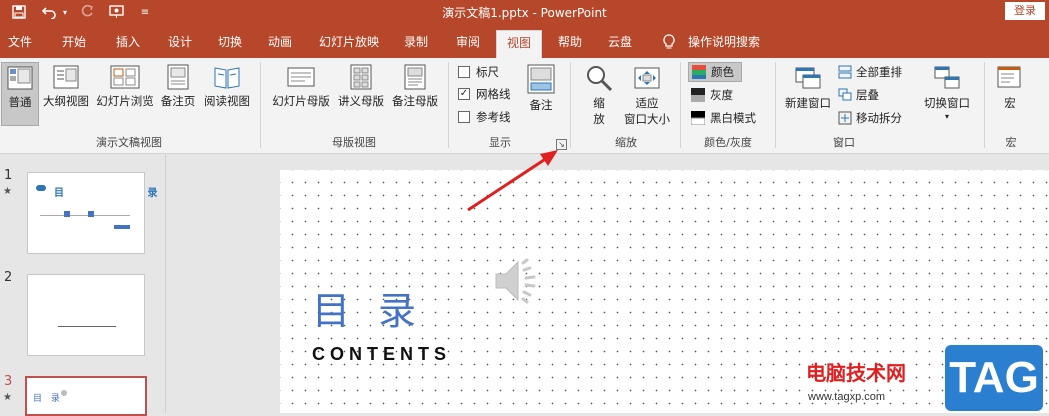  Describe the element at coordinates (845, 118) in the screenshot. I see `move-split-icon` at that location.